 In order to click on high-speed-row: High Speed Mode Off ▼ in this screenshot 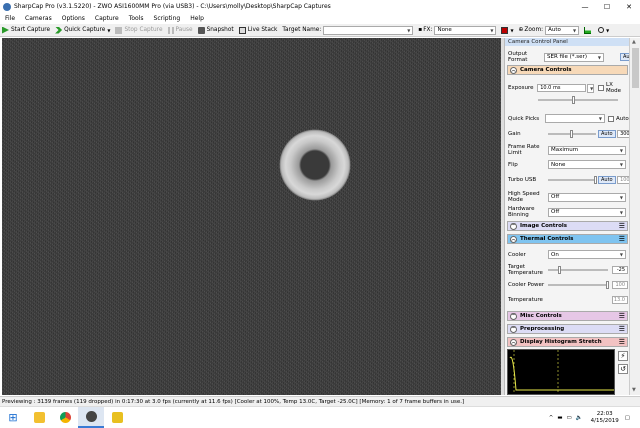, I will do `click(567, 197)`.